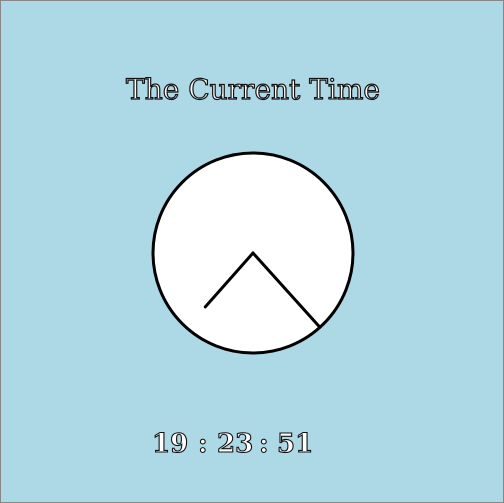 The height and width of the screenshot is (503, 504). What do you see at coordinates (295, 443) in the screenshot?
I see `digital-seconds: 51` at bounding box center [295, 443].